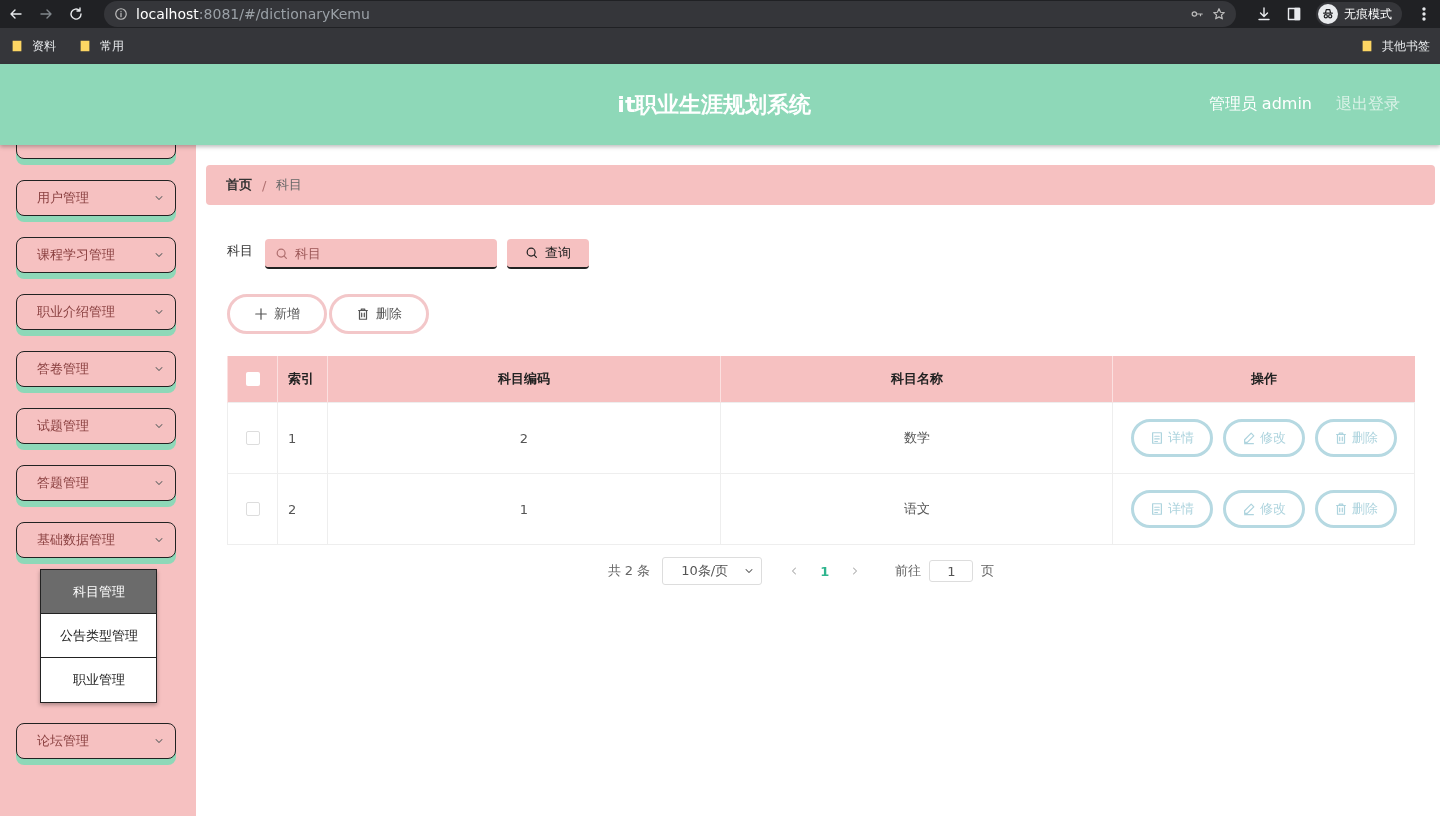  What do you see at coordinates (289, 185) in the screenshot?
I see `breadcrumb-item: 科目` at bounding box center [289, 185].